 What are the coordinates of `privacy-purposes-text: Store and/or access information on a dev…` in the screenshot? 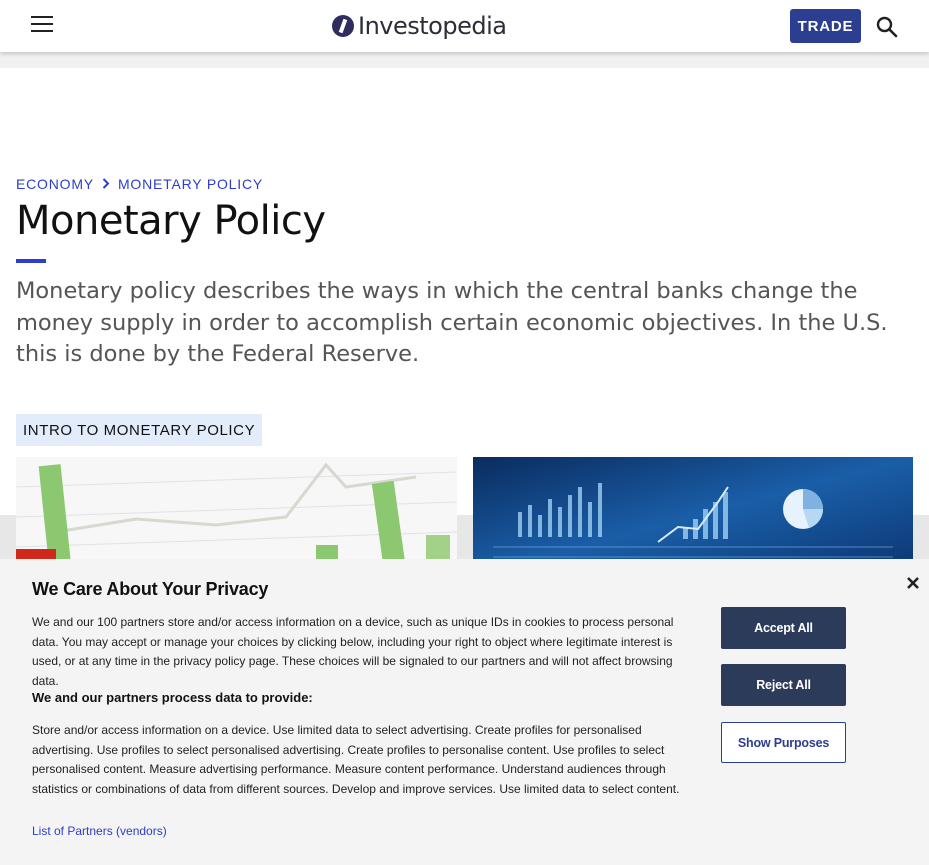 It's located at (356, 759).